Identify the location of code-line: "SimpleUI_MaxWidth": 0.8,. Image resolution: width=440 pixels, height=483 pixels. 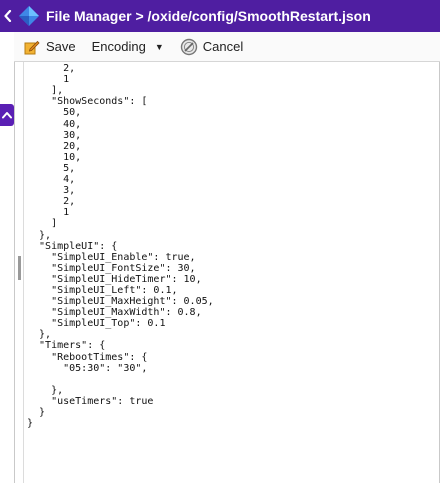
(120, 312).